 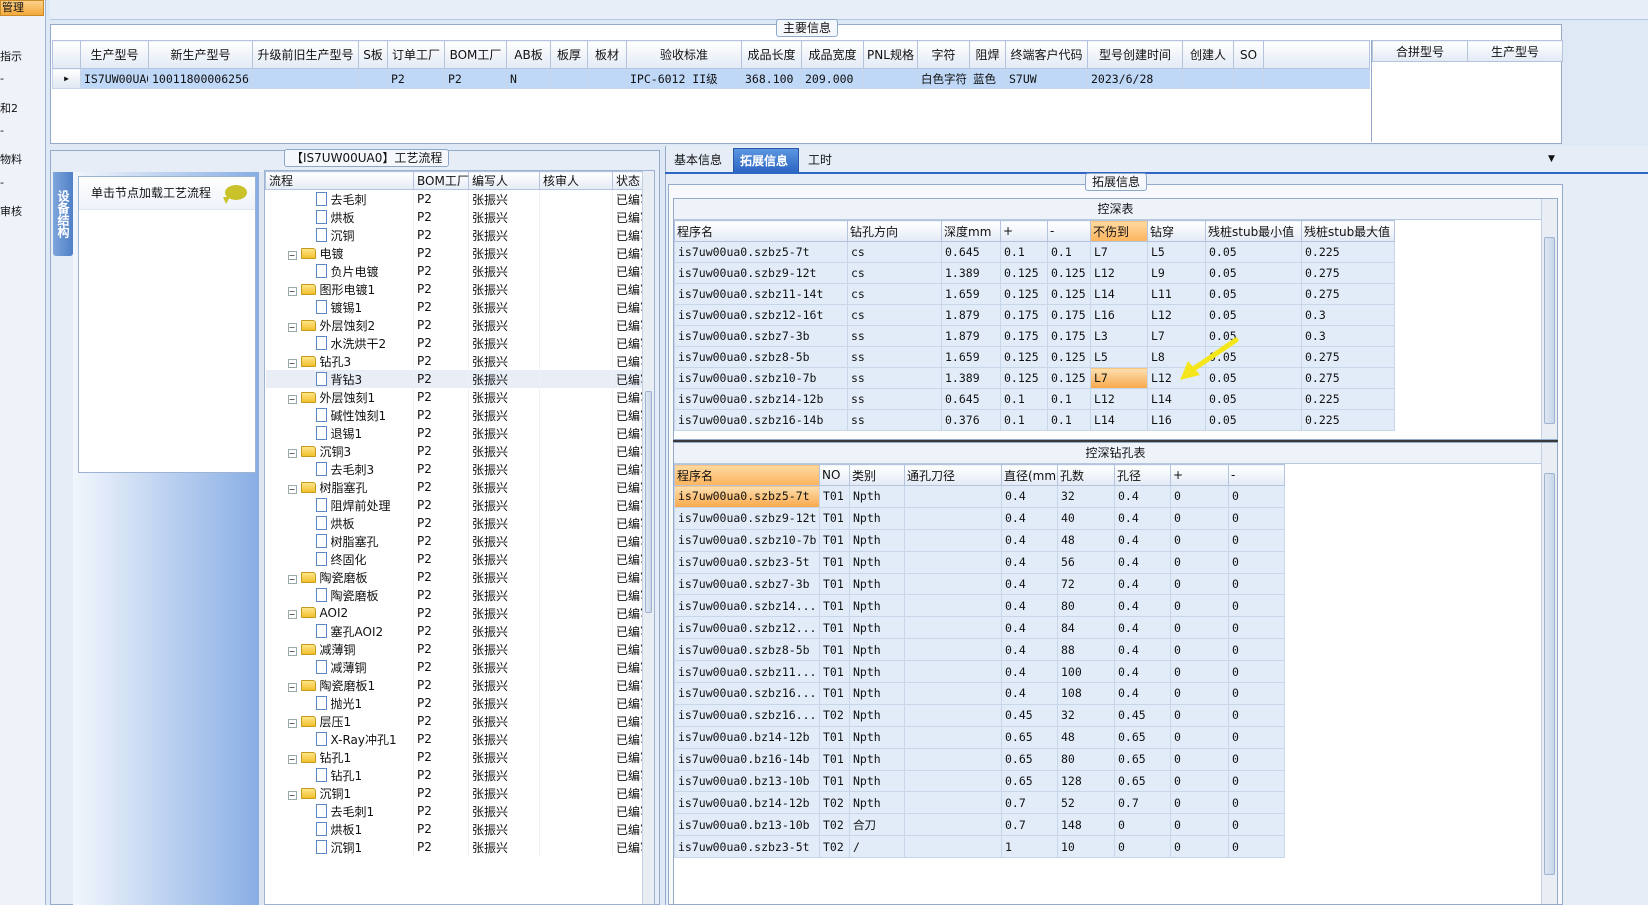 I want to click on drill-cell: 52, so click(x=1086, y=803).